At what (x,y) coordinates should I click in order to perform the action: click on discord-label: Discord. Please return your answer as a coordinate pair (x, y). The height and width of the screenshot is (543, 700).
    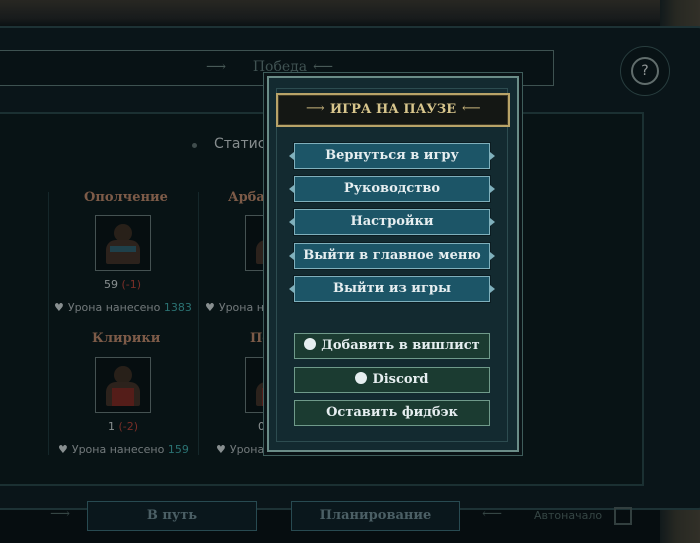
    Looking at the image, I should click on (400, 379).